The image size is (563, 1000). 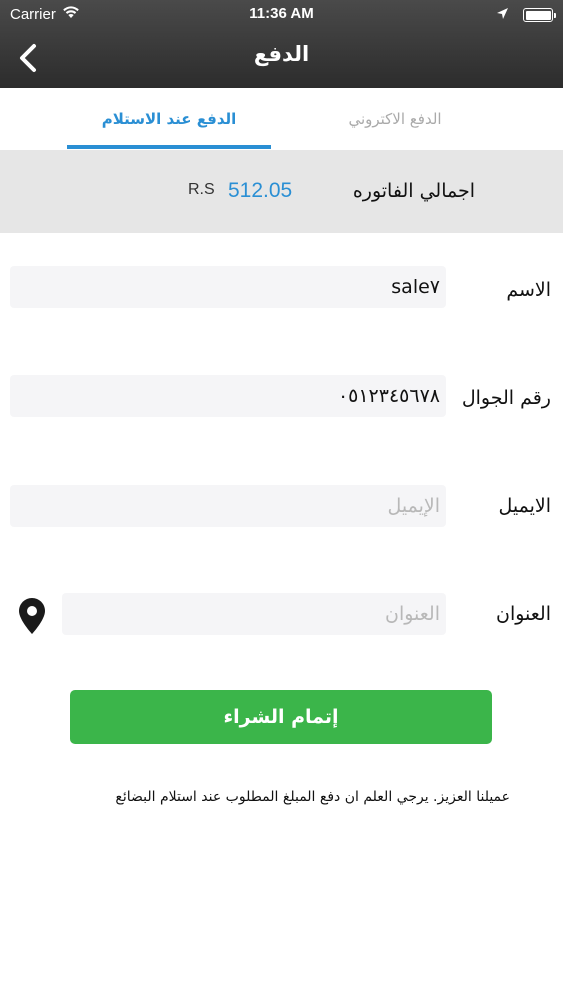 What do you see at coordinates (502, 15) in the screenshot?
I see `location-arrow-icon` at bounding box center [502, 15].